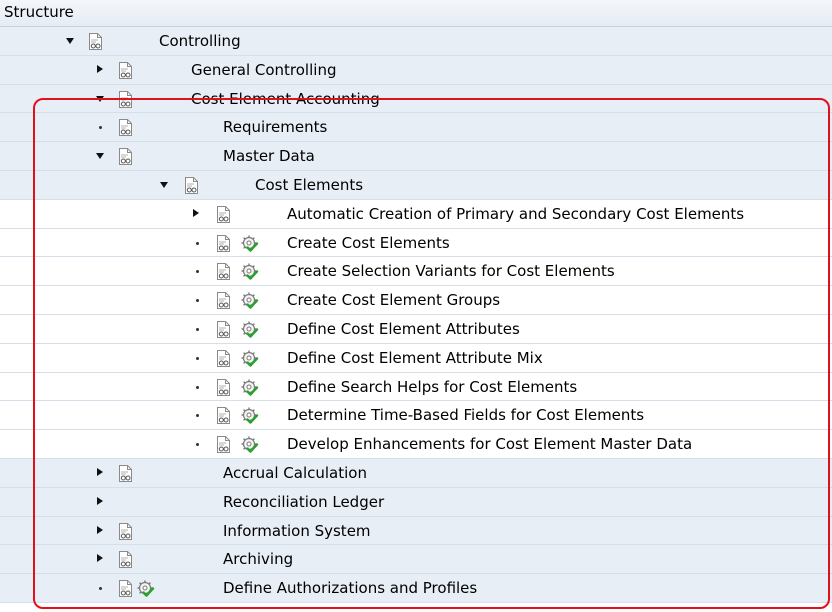 This screenshot has width=832, height=612. I want to click on structure-header: Structure, so click(416, 13).